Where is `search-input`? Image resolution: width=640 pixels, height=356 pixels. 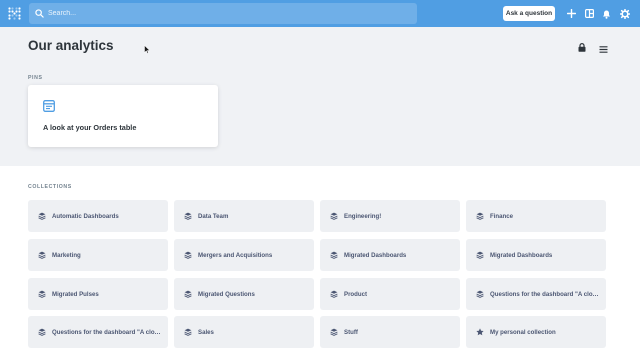
search-input is located at coordinates (218, 13).